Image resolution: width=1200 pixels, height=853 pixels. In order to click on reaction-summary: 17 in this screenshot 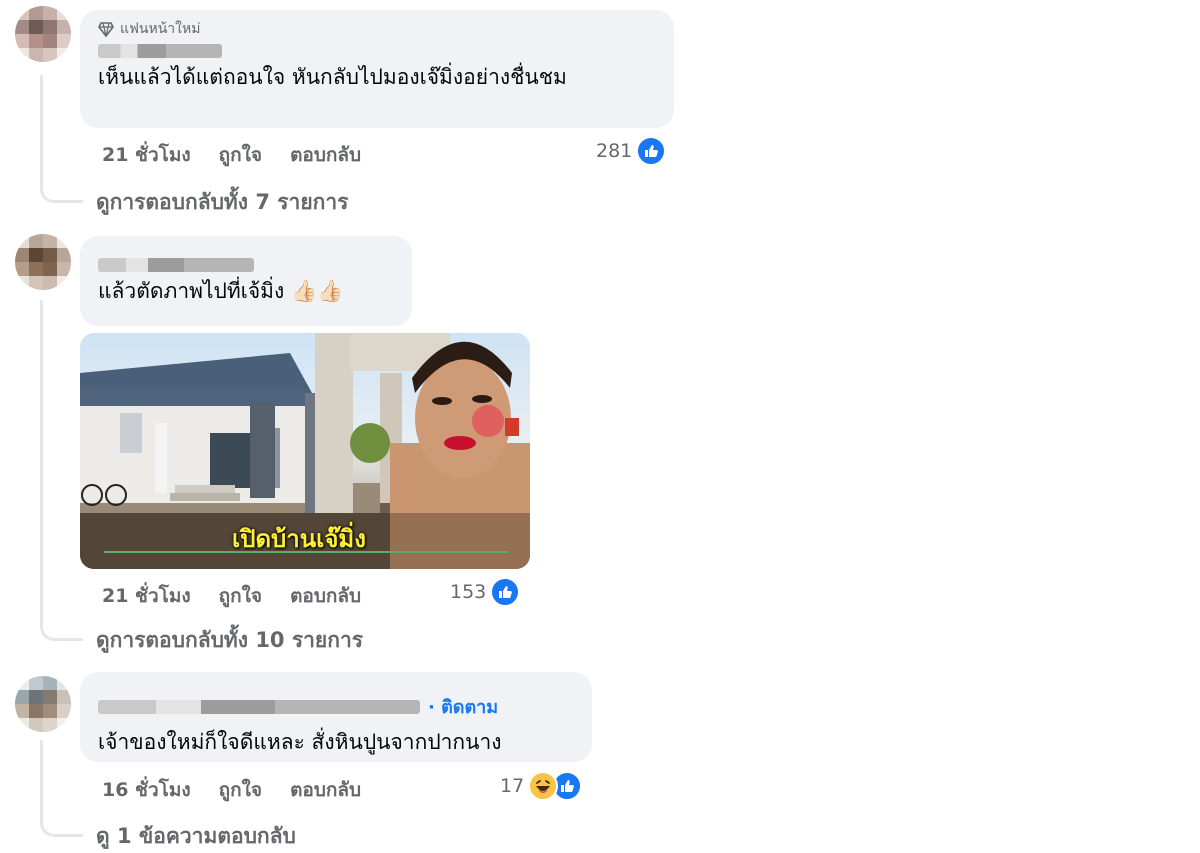, I will do `click(541, 786)`.